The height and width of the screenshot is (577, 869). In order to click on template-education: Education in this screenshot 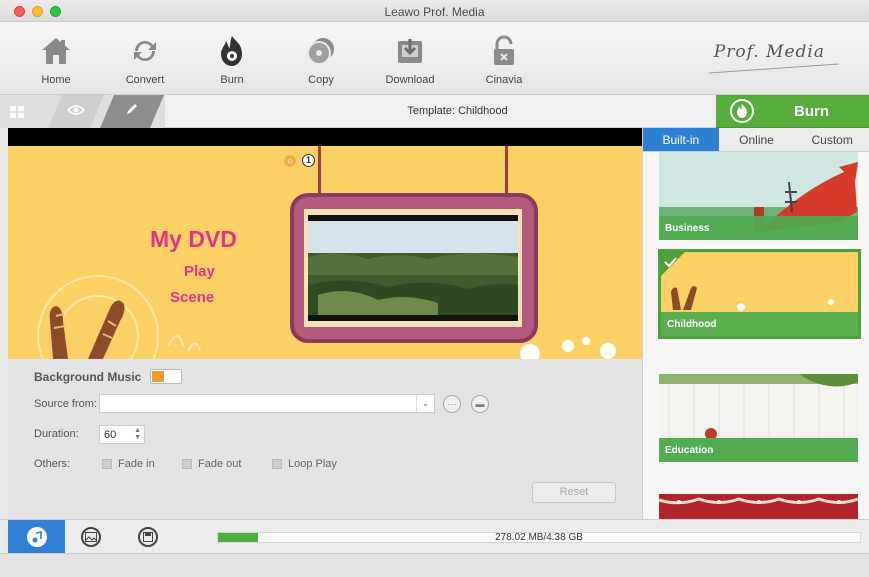, I will do `click(758, 418)`.